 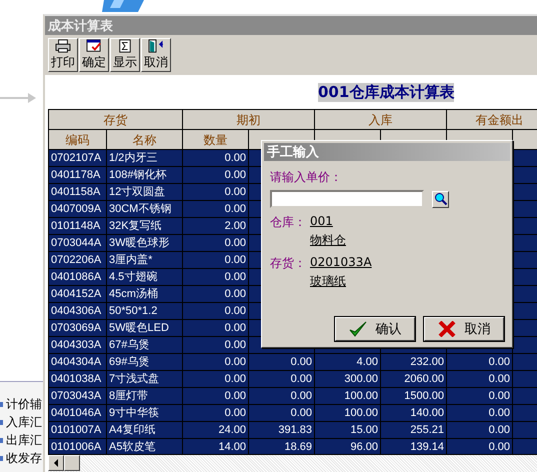 I want to click on table-cell: 108#钢化杯, so click(x=144, y=175).